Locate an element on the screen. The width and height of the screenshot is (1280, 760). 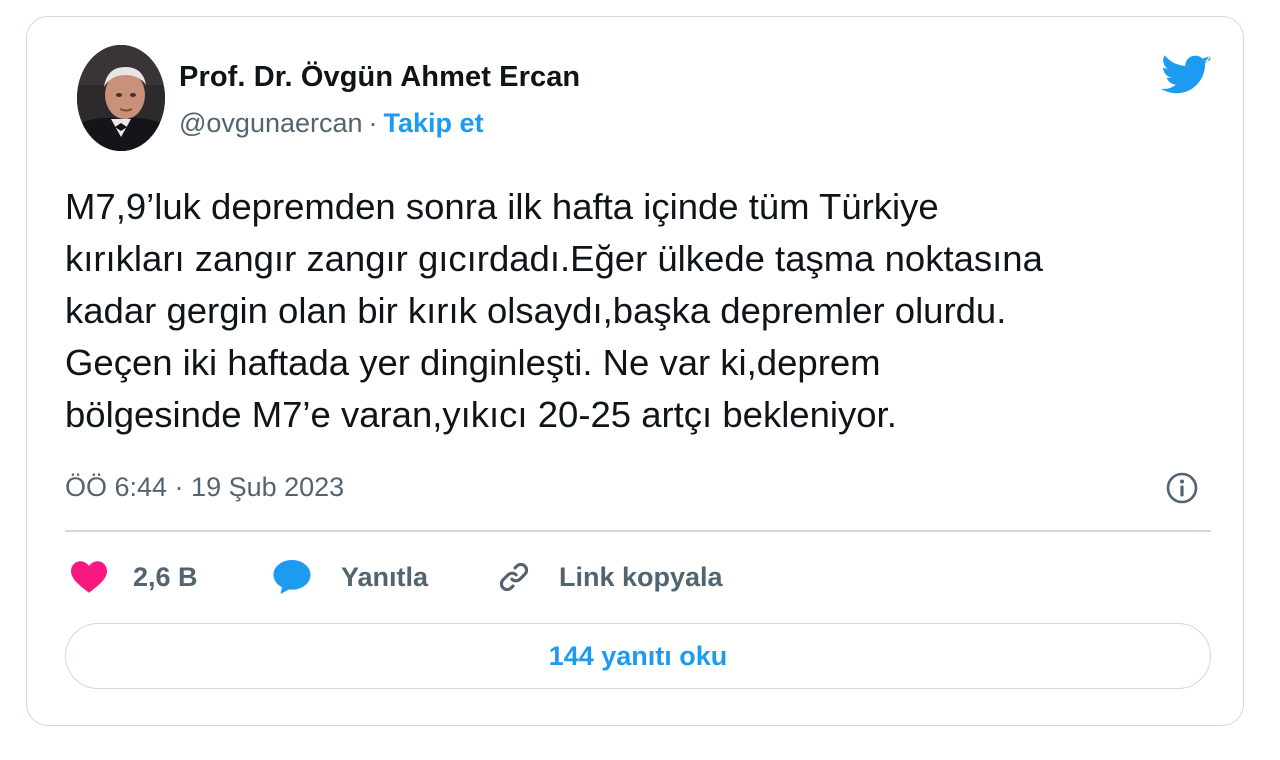
like-button: 2,6 B is located at coordinates (134, 577).